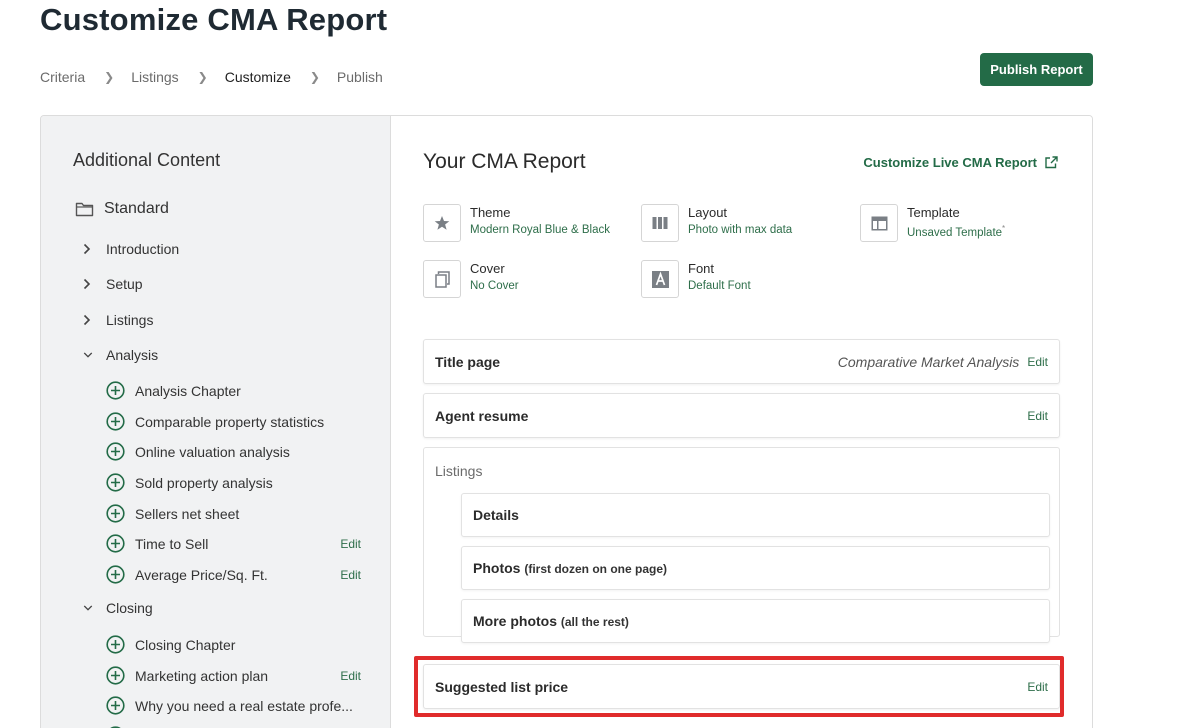  Describe the element at coordinates (551, 621) in the screenshot. I see `card-title: More photos (all the rest)` at that location.